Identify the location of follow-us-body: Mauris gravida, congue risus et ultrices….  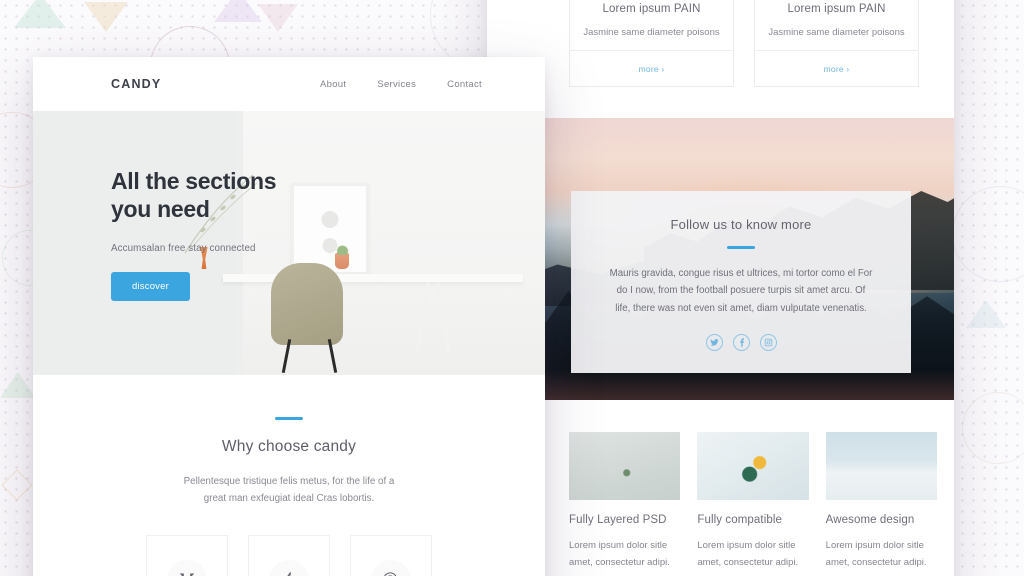
(741, 292).